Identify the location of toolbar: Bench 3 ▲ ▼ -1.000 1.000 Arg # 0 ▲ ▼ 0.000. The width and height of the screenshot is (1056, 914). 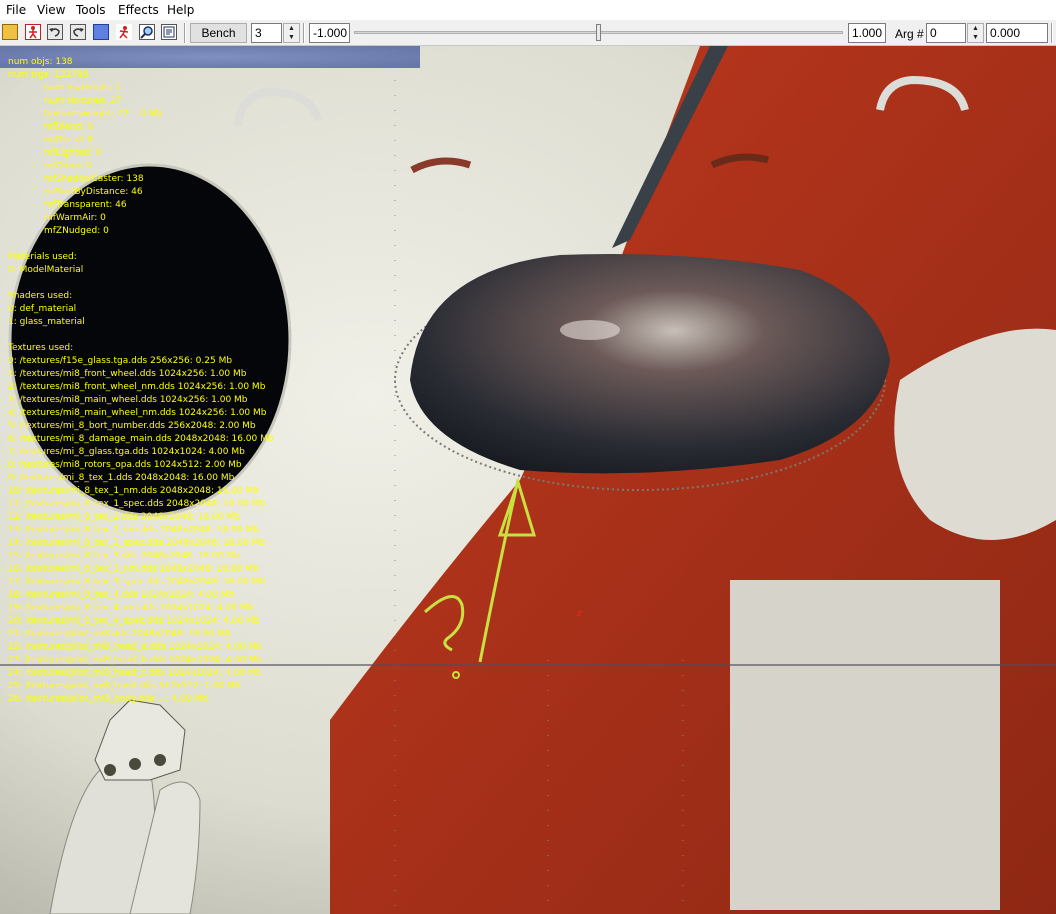
(528, 33).